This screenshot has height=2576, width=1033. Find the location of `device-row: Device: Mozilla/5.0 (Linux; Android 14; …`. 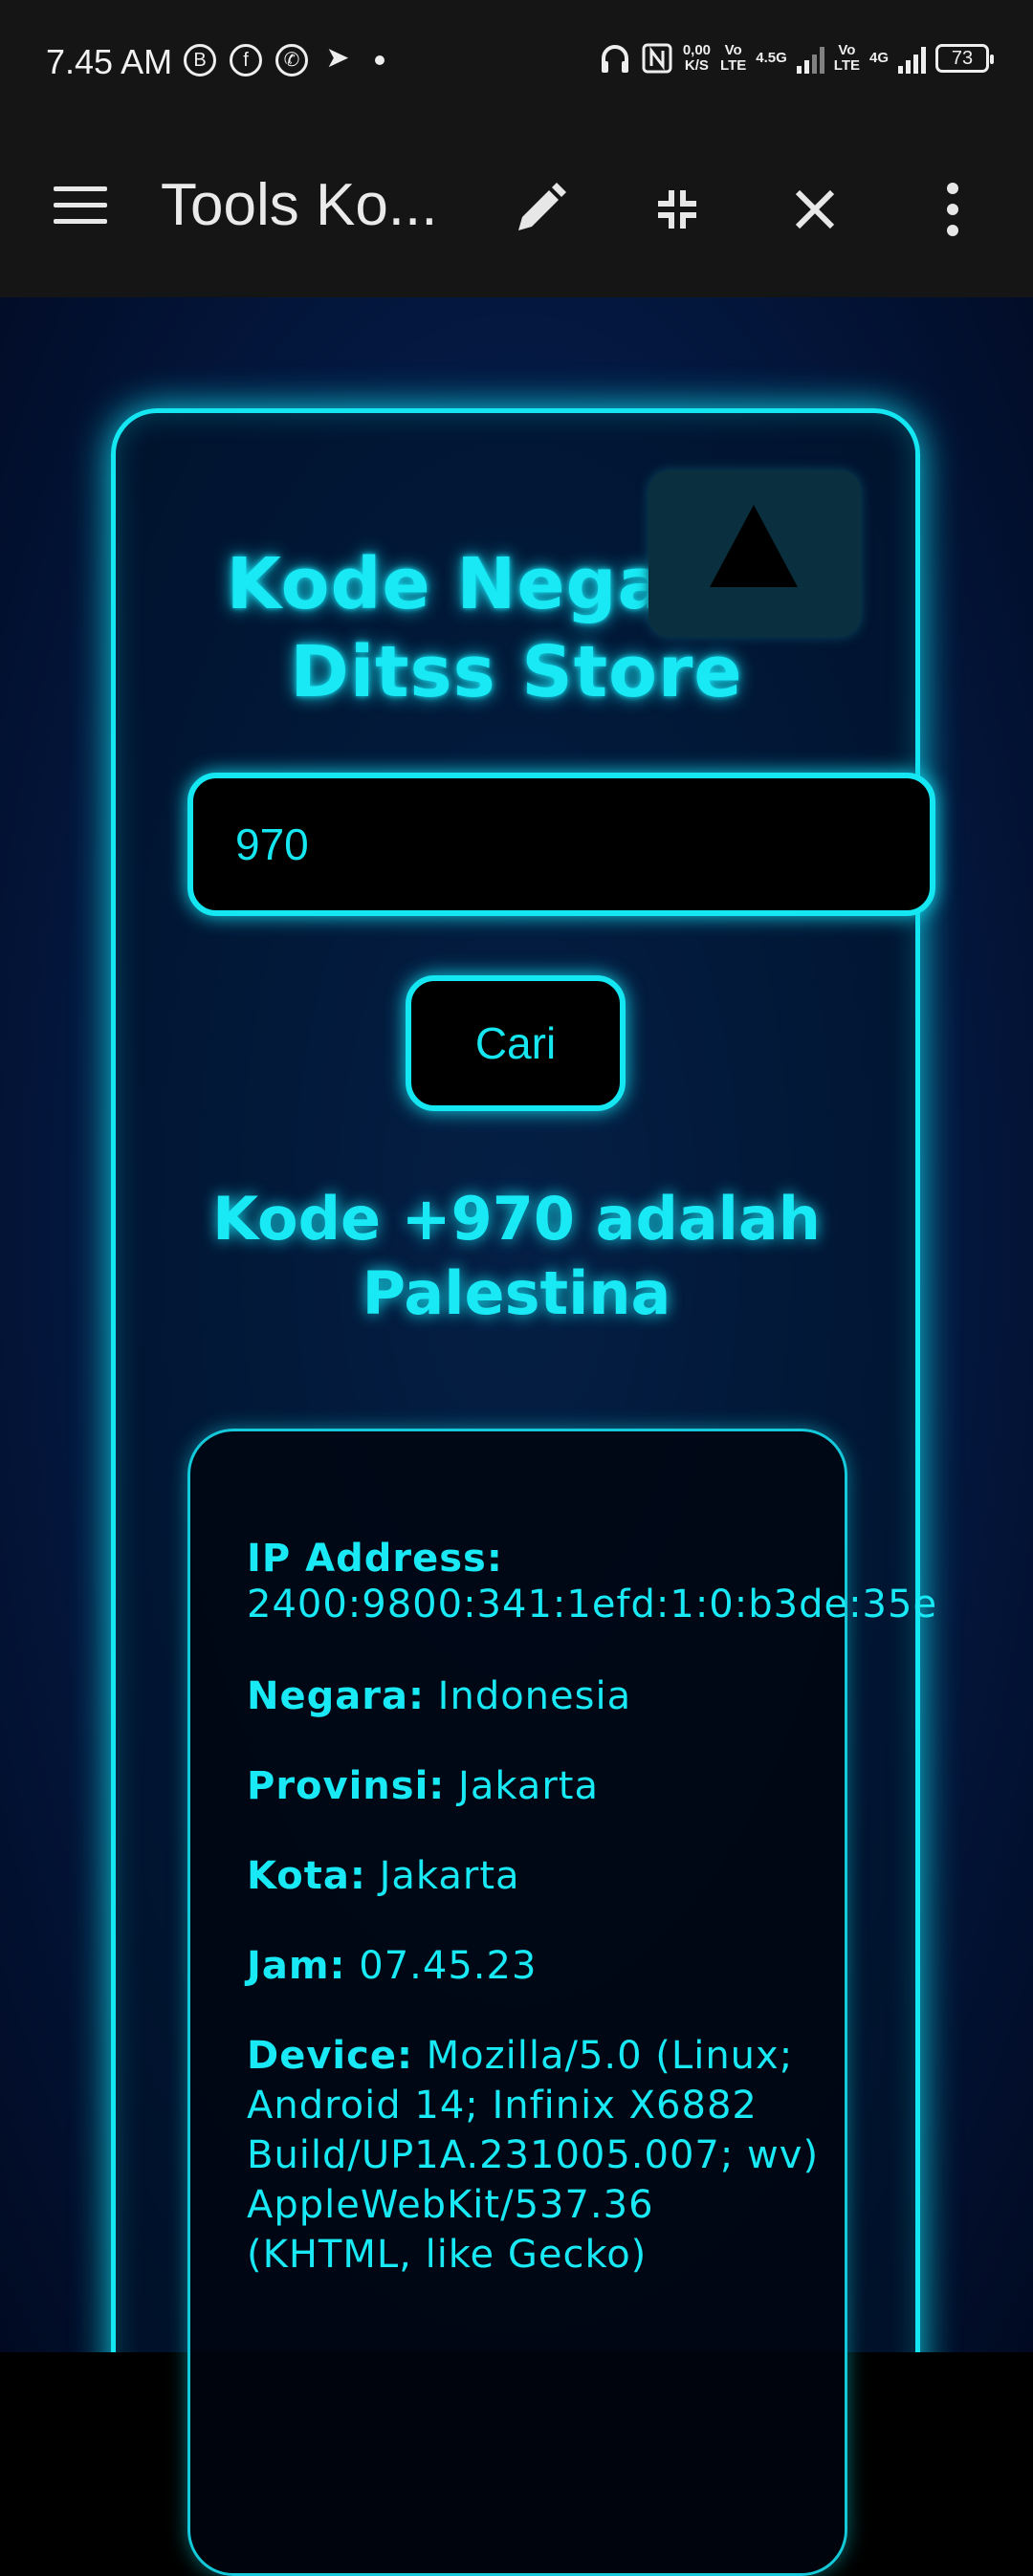

device-row: Device: Mozilla/5.0 (Linux; Android 14; … is located at coordinates (534, 2155).